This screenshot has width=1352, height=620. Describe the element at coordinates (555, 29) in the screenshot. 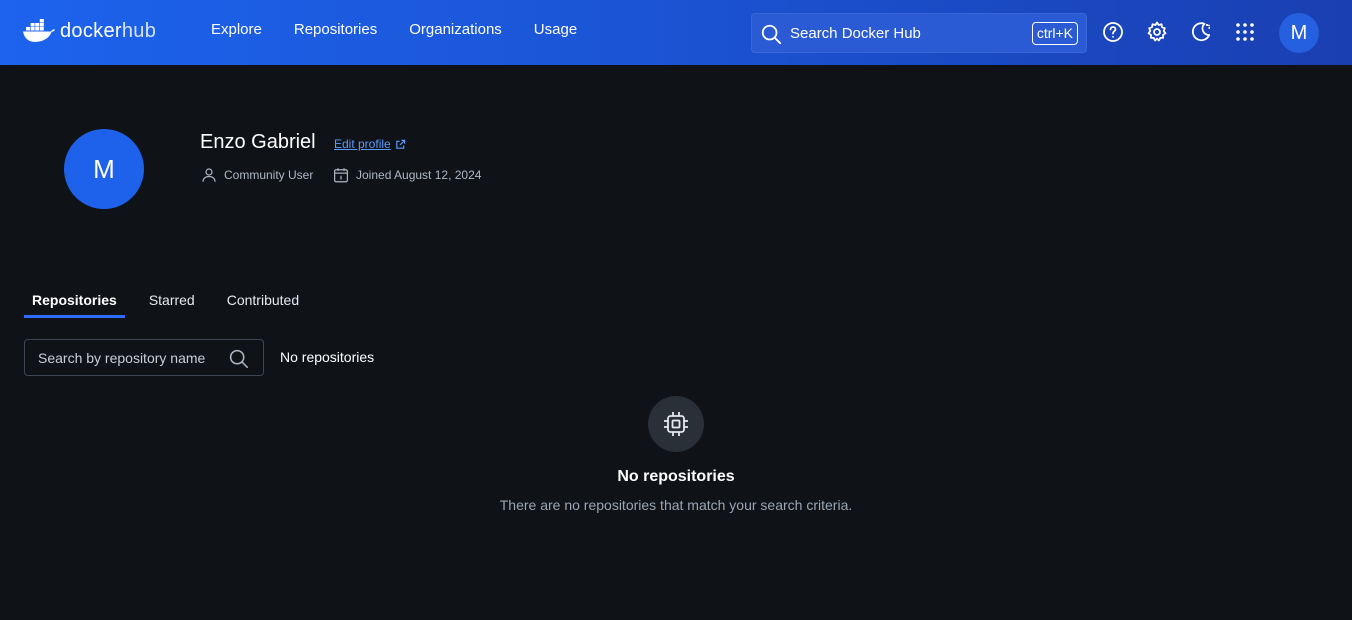

I see `nav-usage: Usage` at that location.